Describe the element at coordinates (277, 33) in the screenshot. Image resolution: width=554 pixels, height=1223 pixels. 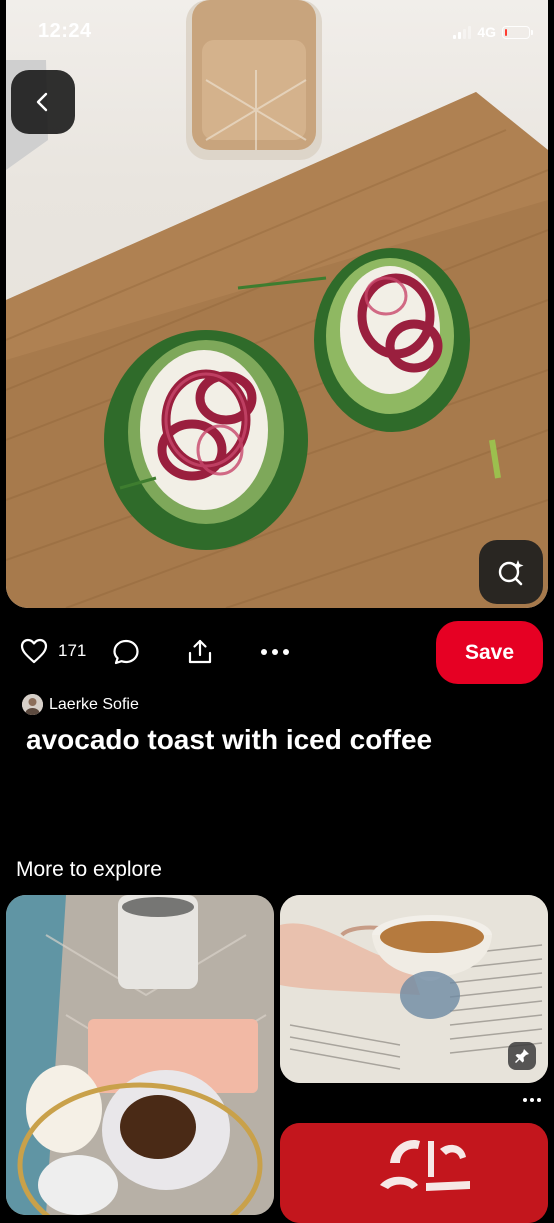
I see `status-bar: 12:24 4G` at that location.